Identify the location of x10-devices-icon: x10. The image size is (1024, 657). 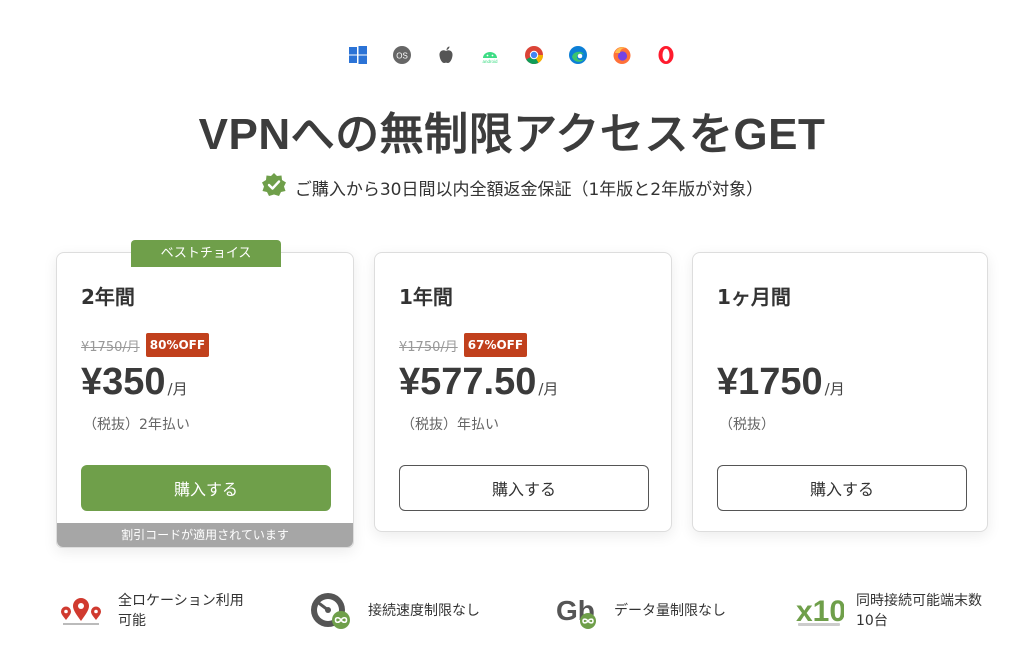
(819, 611).